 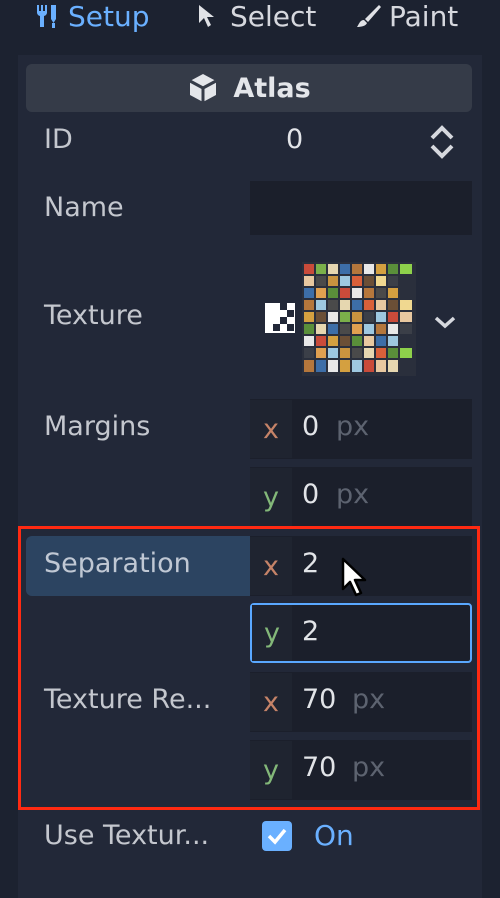 What do you see at coordinates (117, 563) in the screenshot?
I see `separation-label: Separation` at bounding box center [117, 563].